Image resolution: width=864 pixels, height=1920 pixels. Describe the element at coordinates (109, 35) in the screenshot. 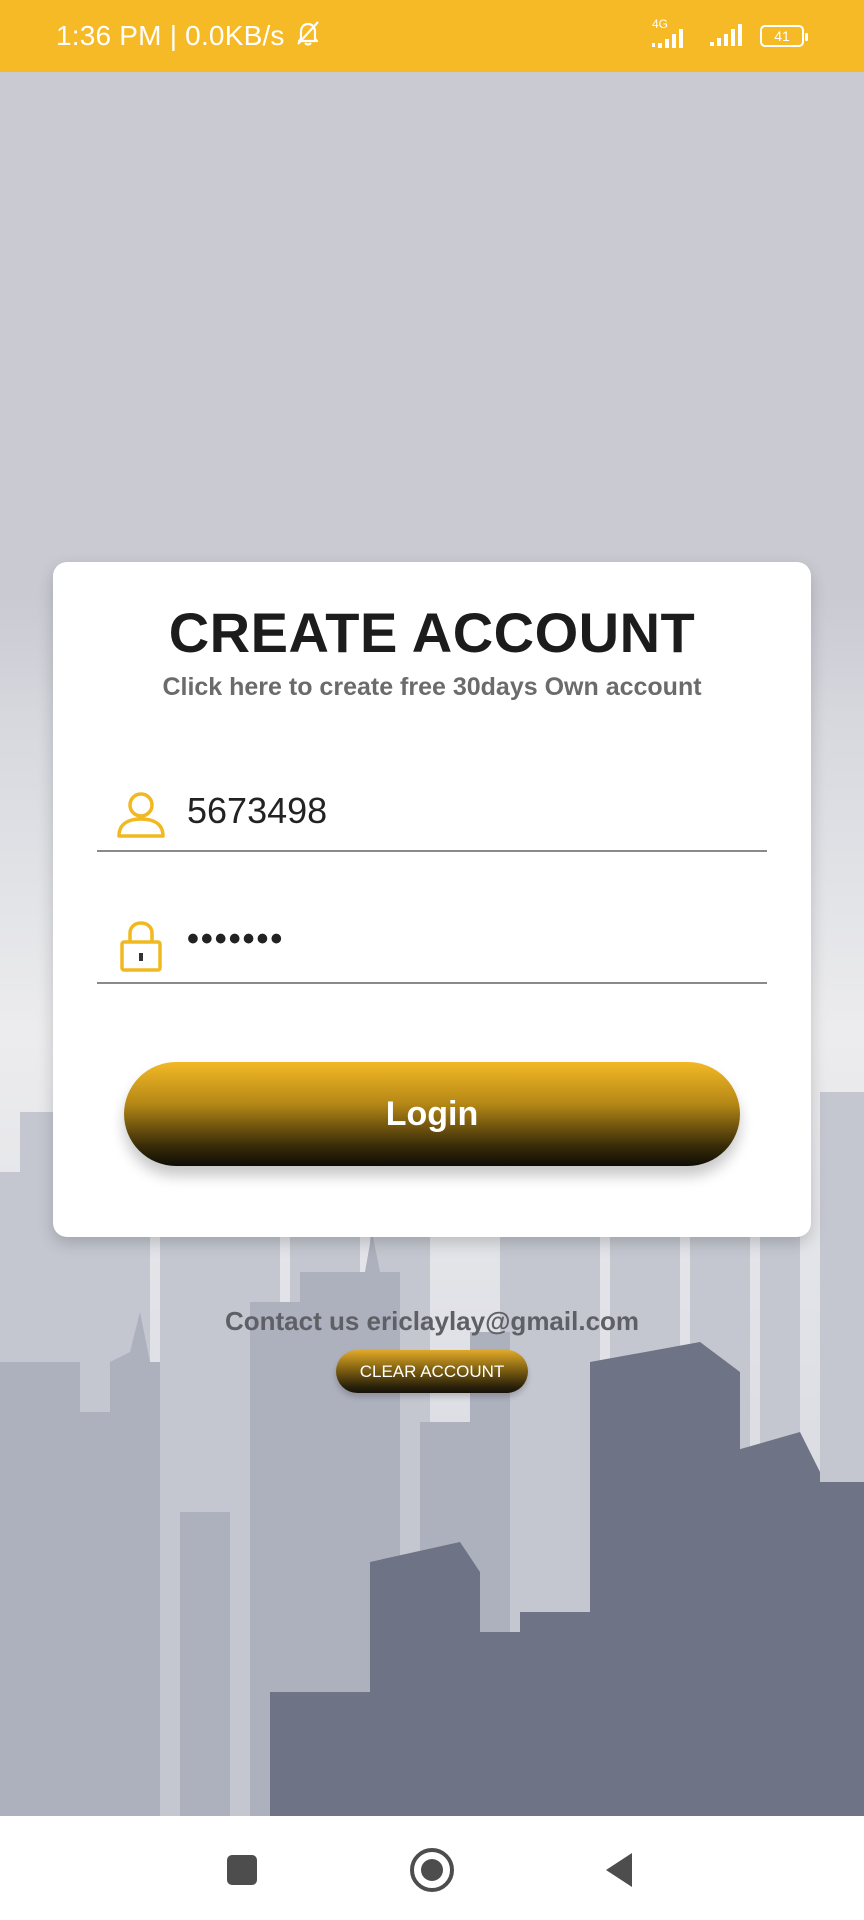

I see `status-time: 1:36 PM` at that location.